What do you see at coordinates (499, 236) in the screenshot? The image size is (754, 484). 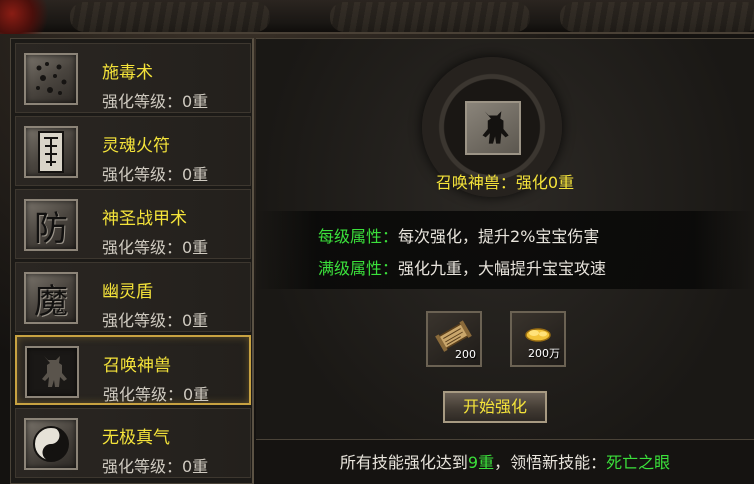 I see `attribute-value: 每次强化，提升2%宝宝伤害` at bounding box center [499, 236].